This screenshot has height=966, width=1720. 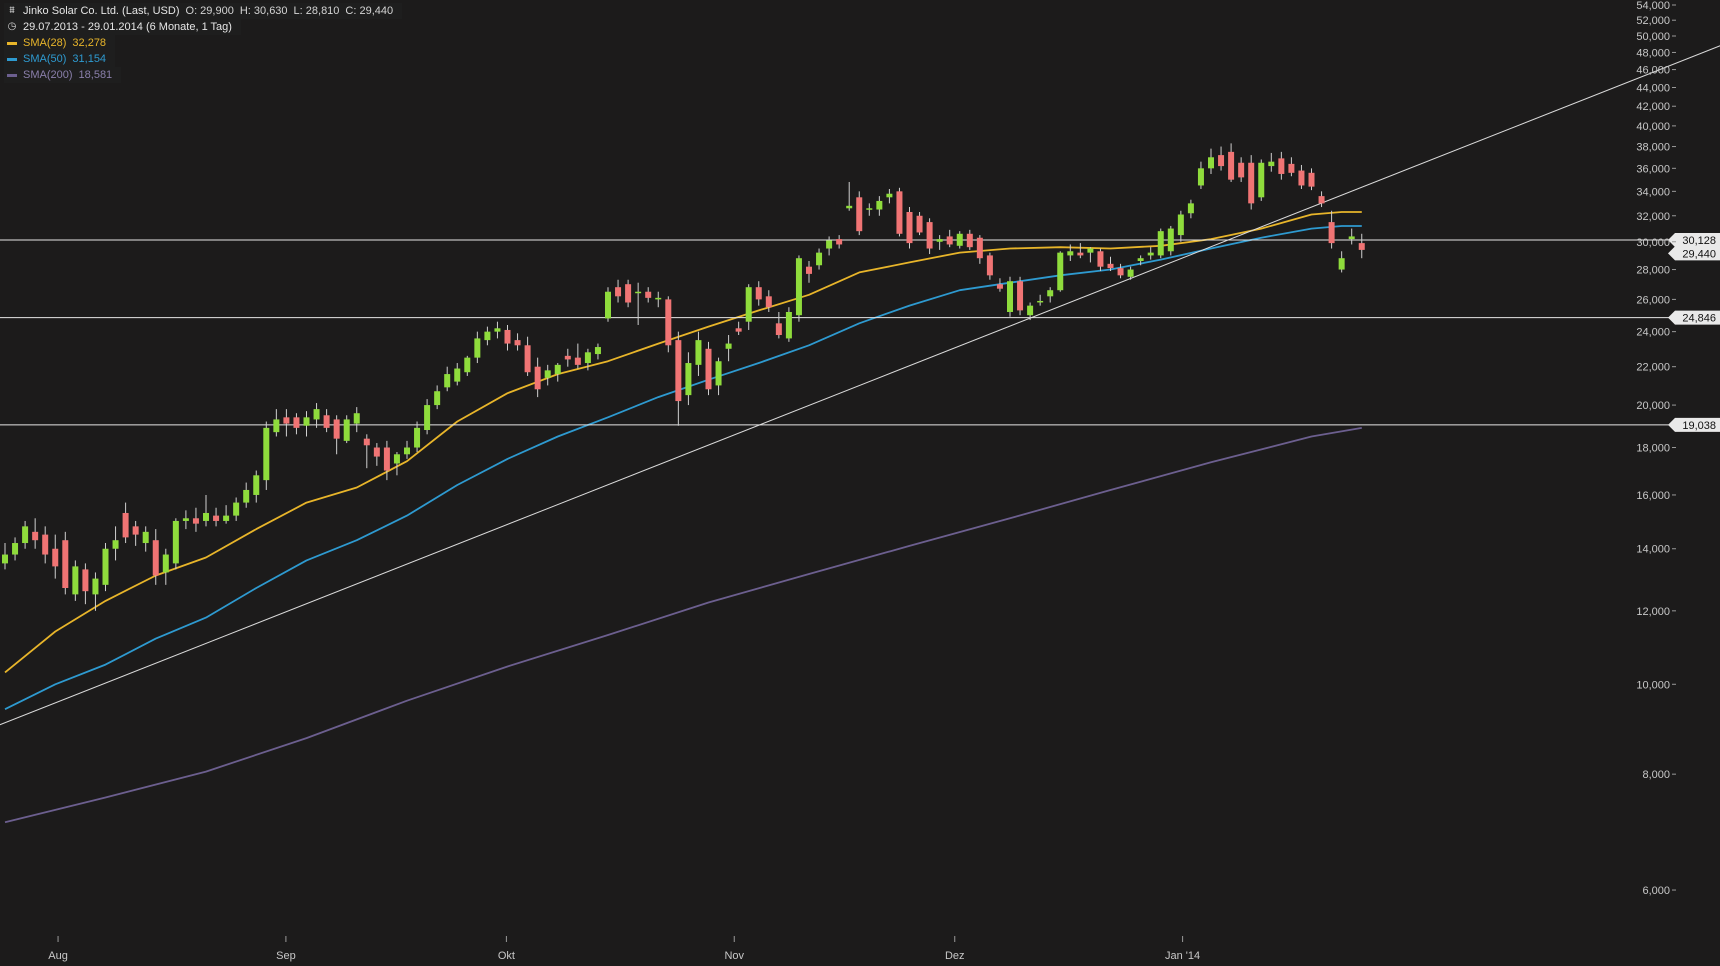 What do you see at coordinates (1653, 271) in the screenshot?
I see `y-tick-label: 28,000` at bounding box center [1653, 271].